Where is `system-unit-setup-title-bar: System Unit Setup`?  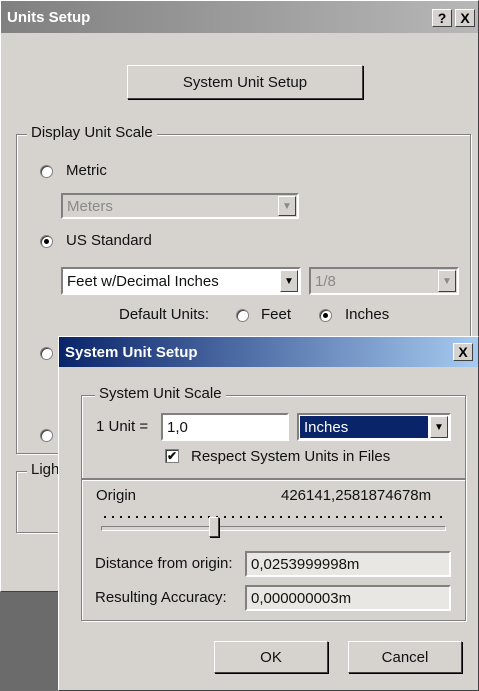
system-unit-setup-title-bar: System Unit Setup is located at coordinates (268, 352).